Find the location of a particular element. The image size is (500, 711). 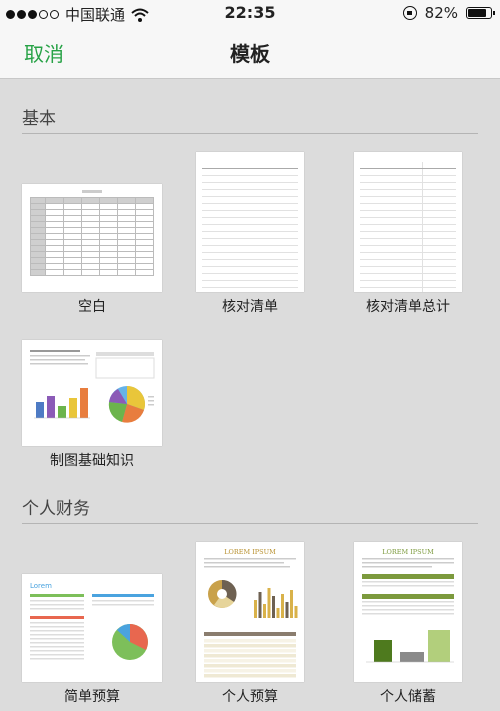

template-simple-budget: Lorem is located at coordinates (92, 628).